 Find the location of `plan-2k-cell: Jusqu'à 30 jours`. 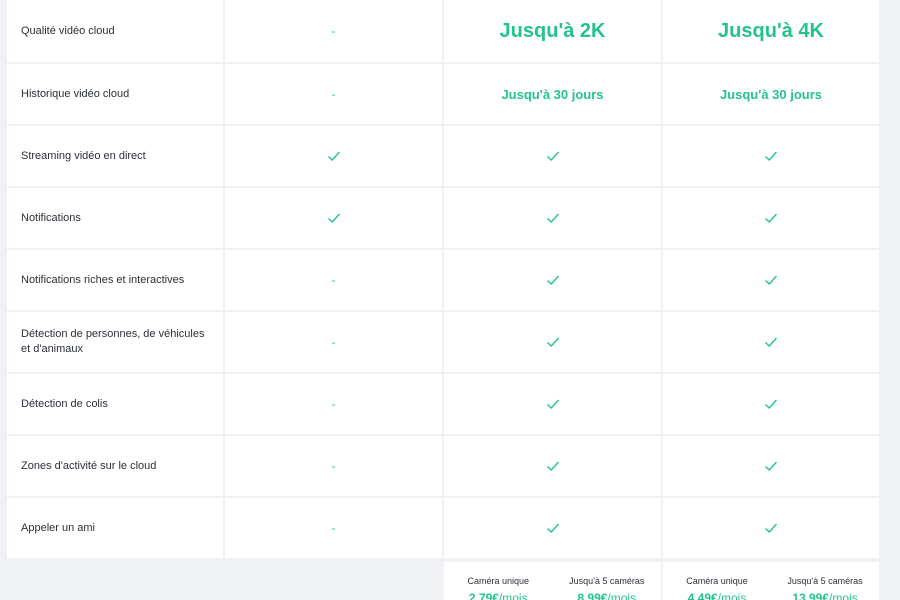

plan-2k-cell: Jusqu'à 30 jours is located at coordinates (552, 94).